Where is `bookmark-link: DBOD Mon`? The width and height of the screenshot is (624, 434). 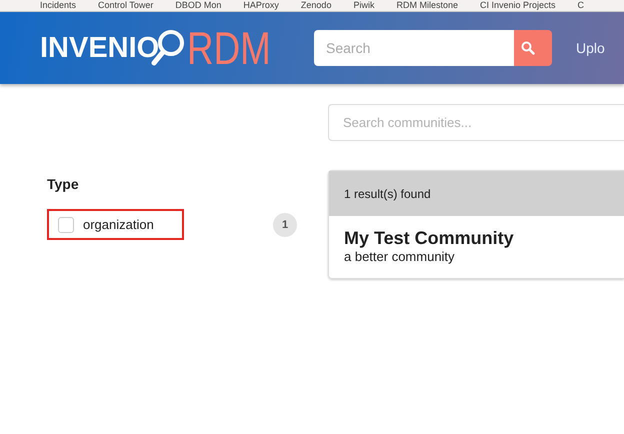 bookmark-link: DBOD Mon is located at coordinates (198, 5).